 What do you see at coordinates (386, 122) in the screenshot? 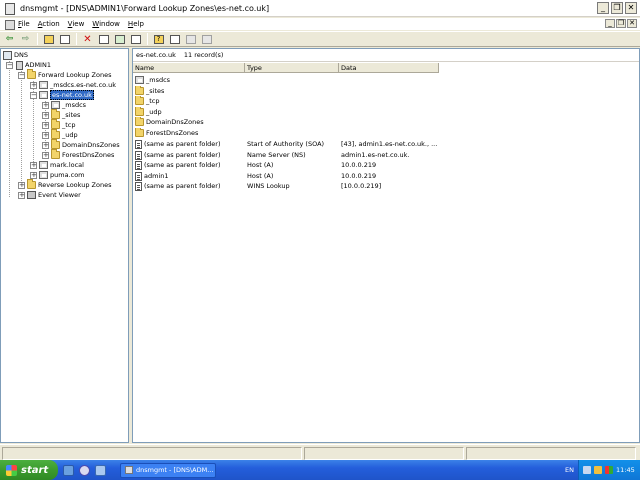
I see `list-item: DomainDnsZones` at bounding box center [386, 122].